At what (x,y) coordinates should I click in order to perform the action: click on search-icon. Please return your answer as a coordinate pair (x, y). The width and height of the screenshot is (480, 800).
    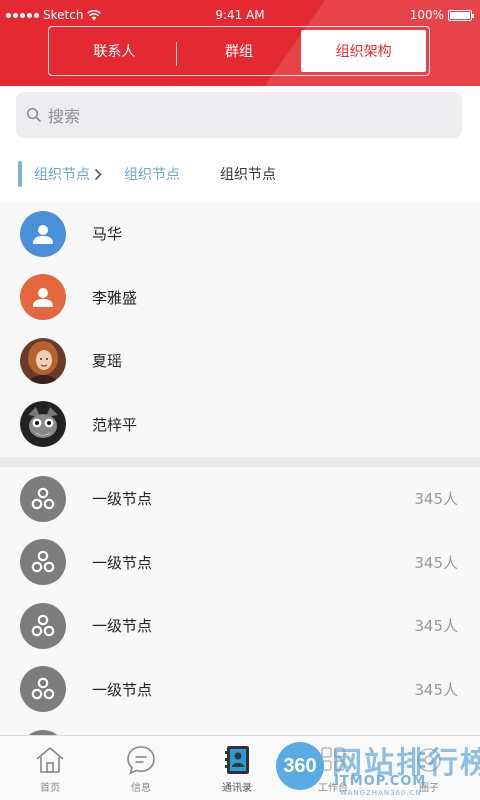
    Looking at the image, I should click on (33, 114).